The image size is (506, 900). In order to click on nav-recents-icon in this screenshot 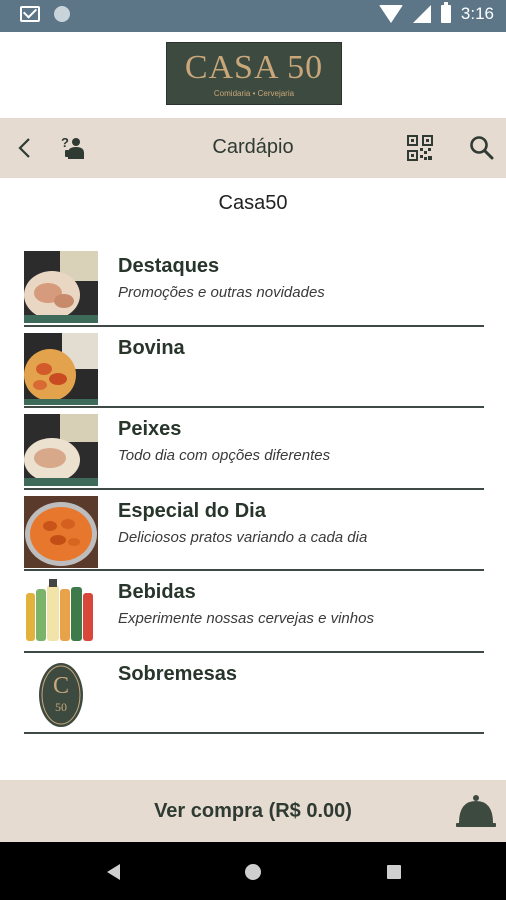, I will do `click(394, 872)`.